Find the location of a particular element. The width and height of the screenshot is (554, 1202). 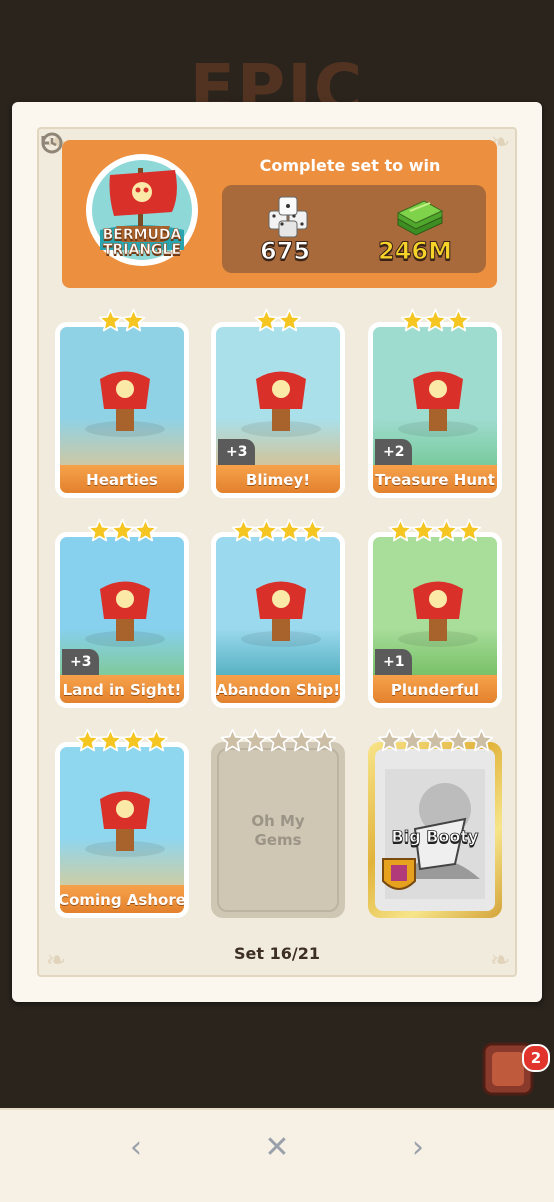

card-name-line1: Oh My is located at coordinates (278, 821).